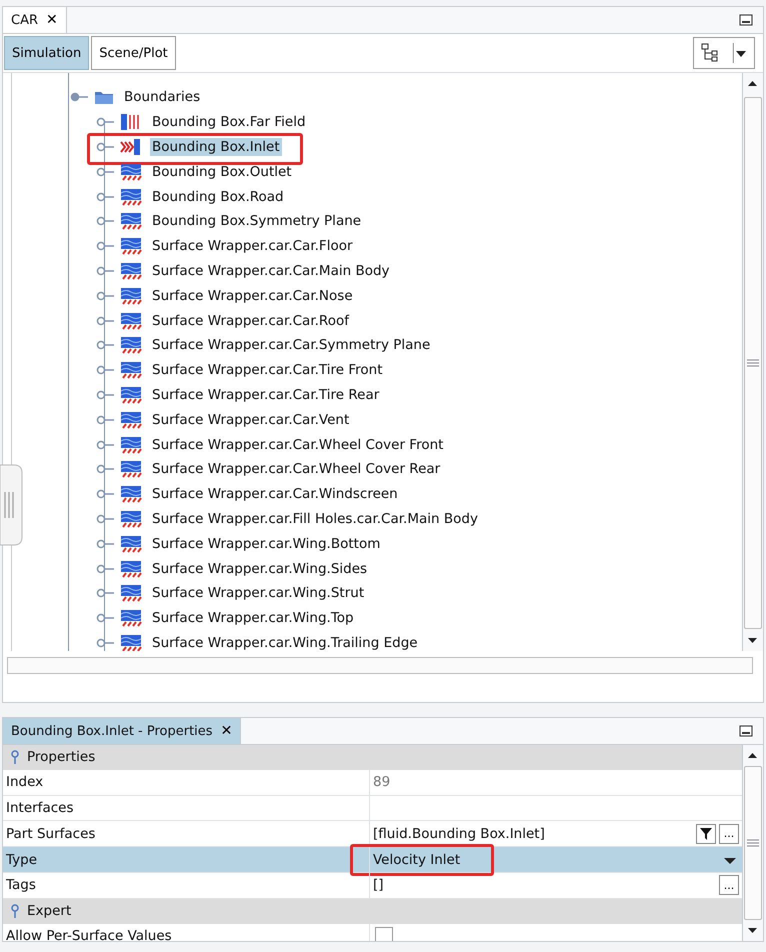 The image size is (766, 952). I want to click on property-name: Tags, so click(186, 885).